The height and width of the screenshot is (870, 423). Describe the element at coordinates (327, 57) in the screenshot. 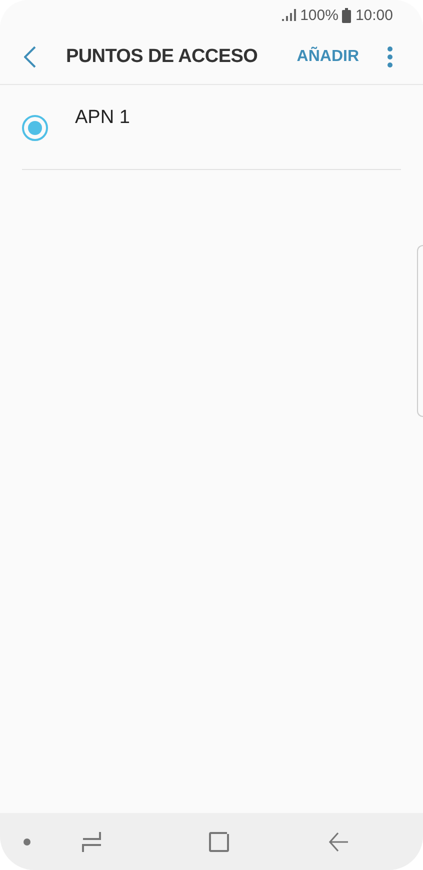

I see `add-button: AÑADIR` at that location.